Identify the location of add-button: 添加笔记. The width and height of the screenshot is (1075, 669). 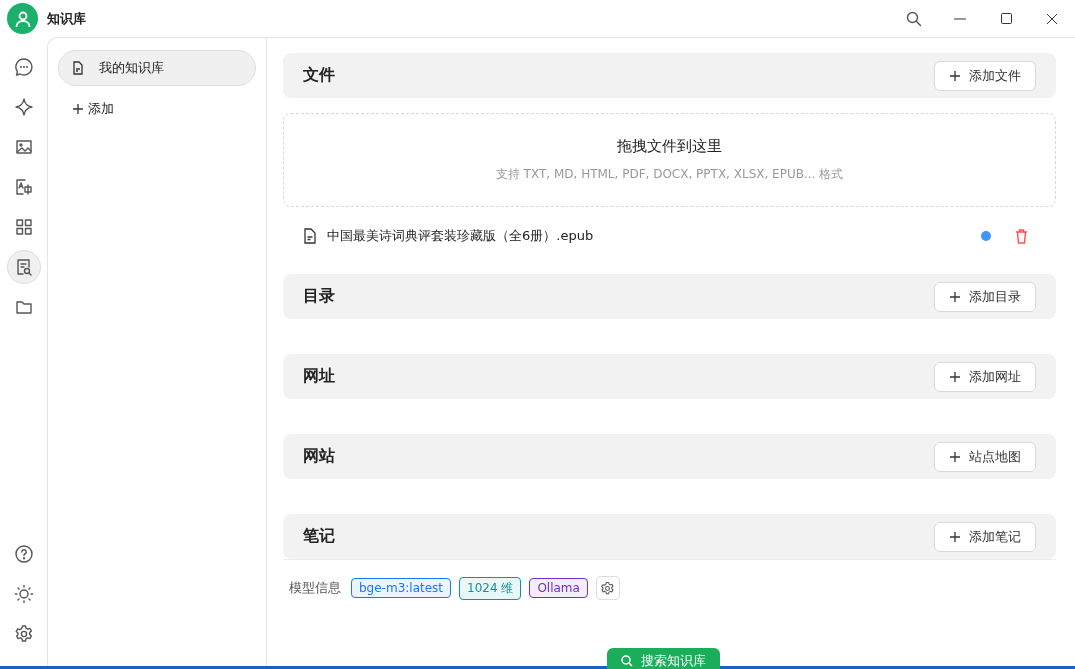
(985, 536).